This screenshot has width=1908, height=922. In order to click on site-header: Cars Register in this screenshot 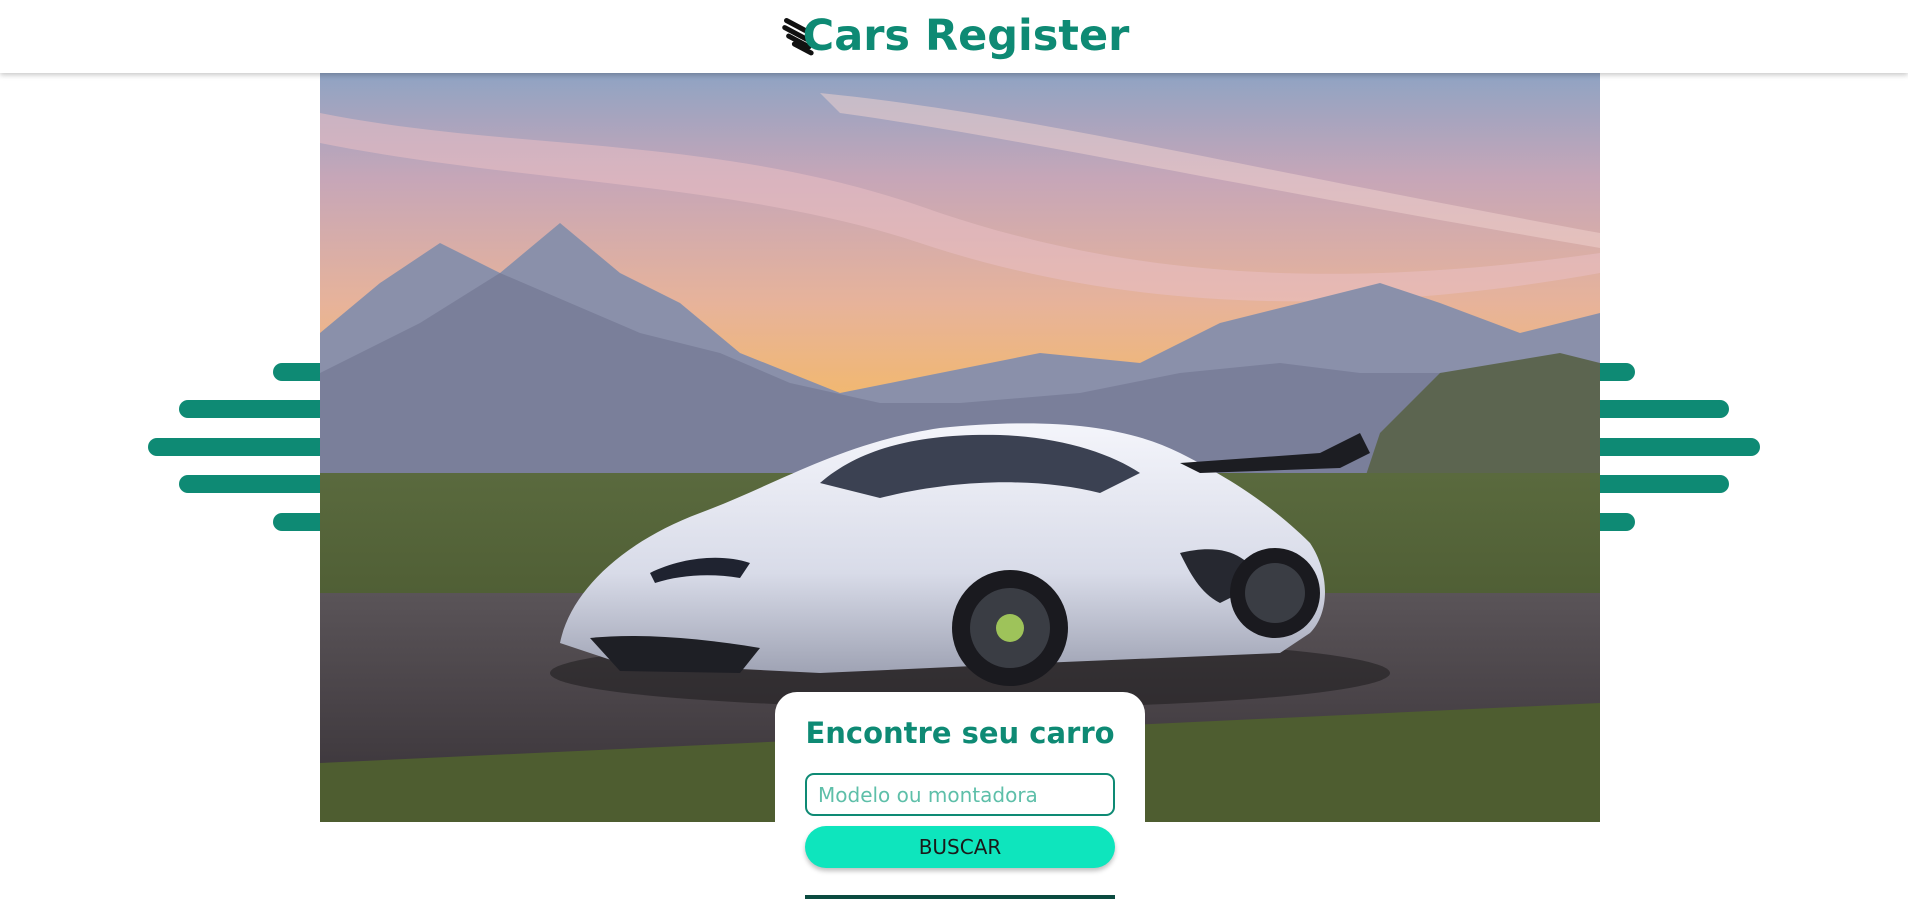, I will do `click(954, 36)`.